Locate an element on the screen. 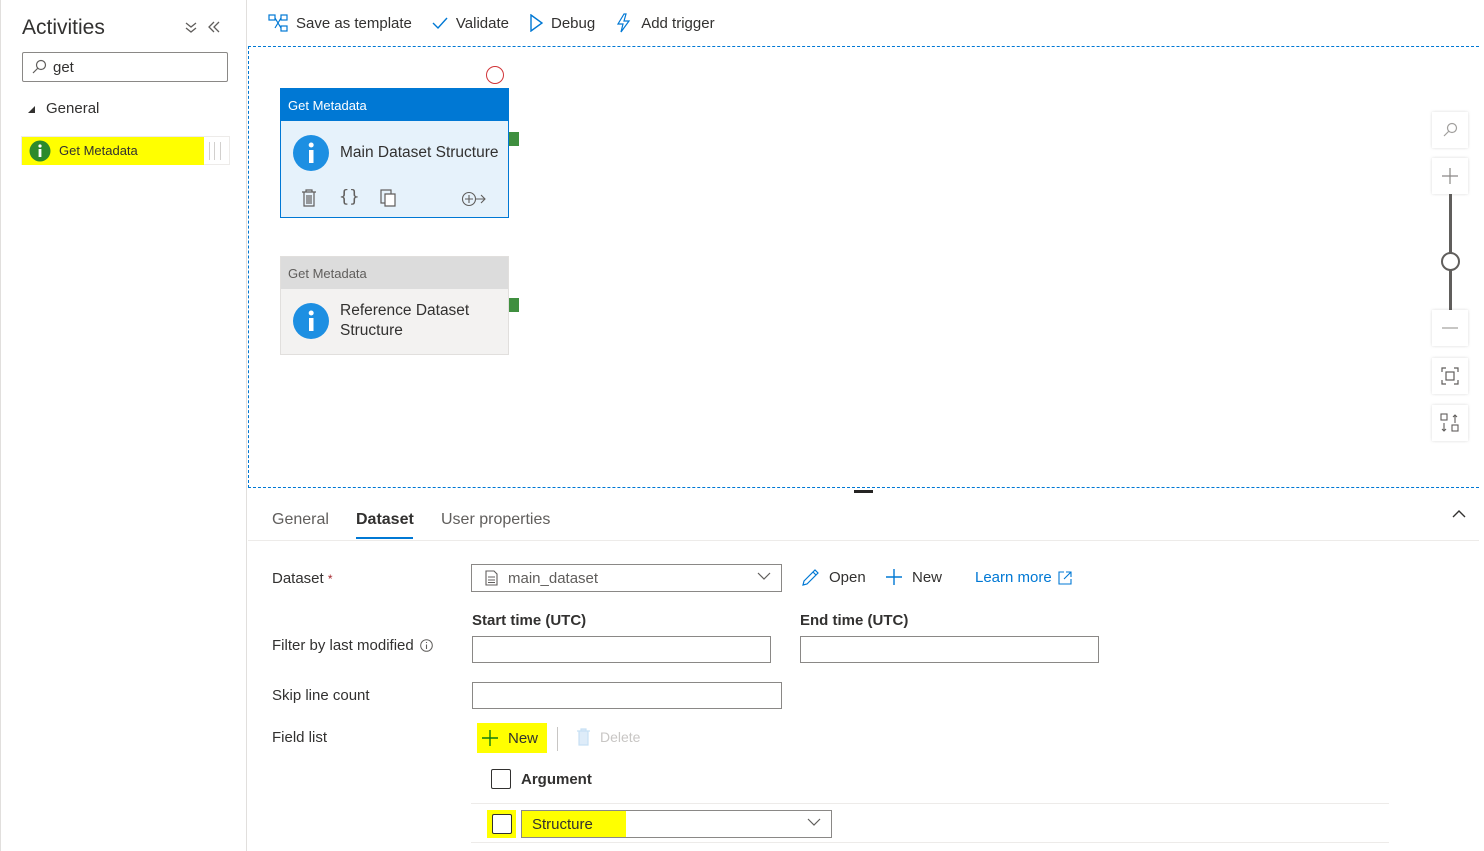 Image resolution: width=1484 pixels, height=851 pixels. argument-column-header: Argument is located at coordinates (556, 779).